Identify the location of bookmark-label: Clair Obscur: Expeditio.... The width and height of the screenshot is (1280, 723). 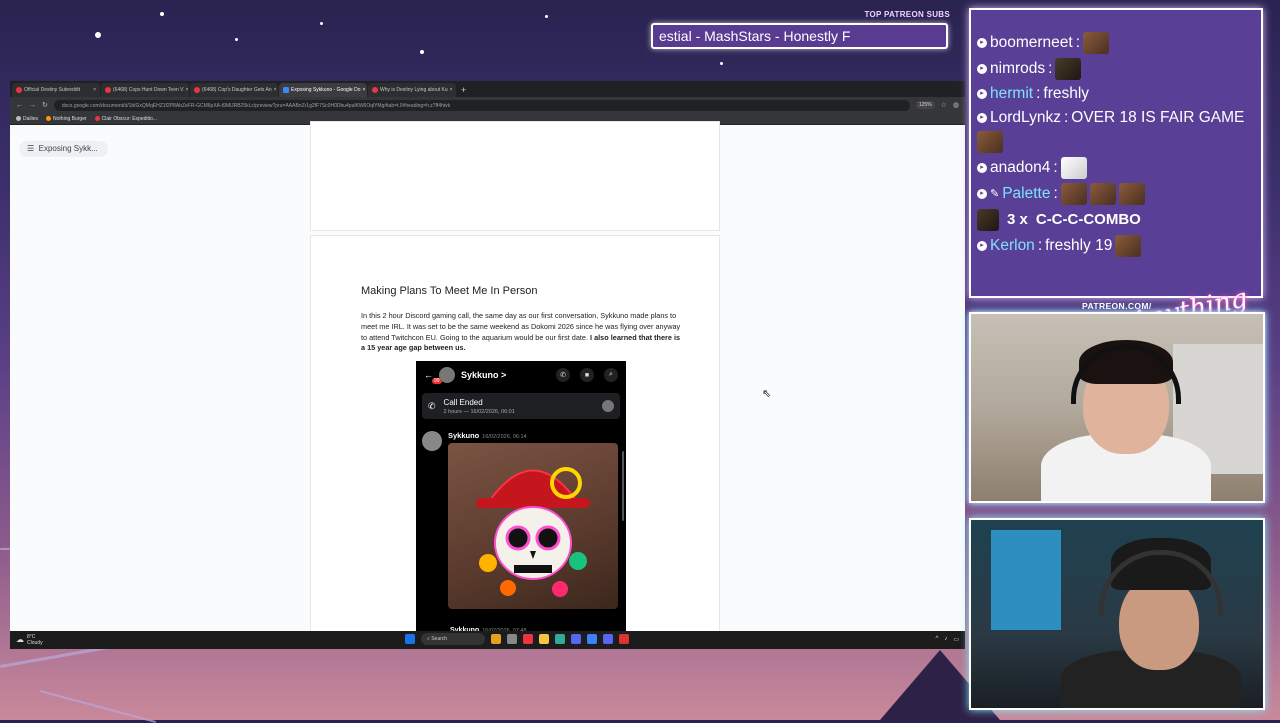
(129, 118).